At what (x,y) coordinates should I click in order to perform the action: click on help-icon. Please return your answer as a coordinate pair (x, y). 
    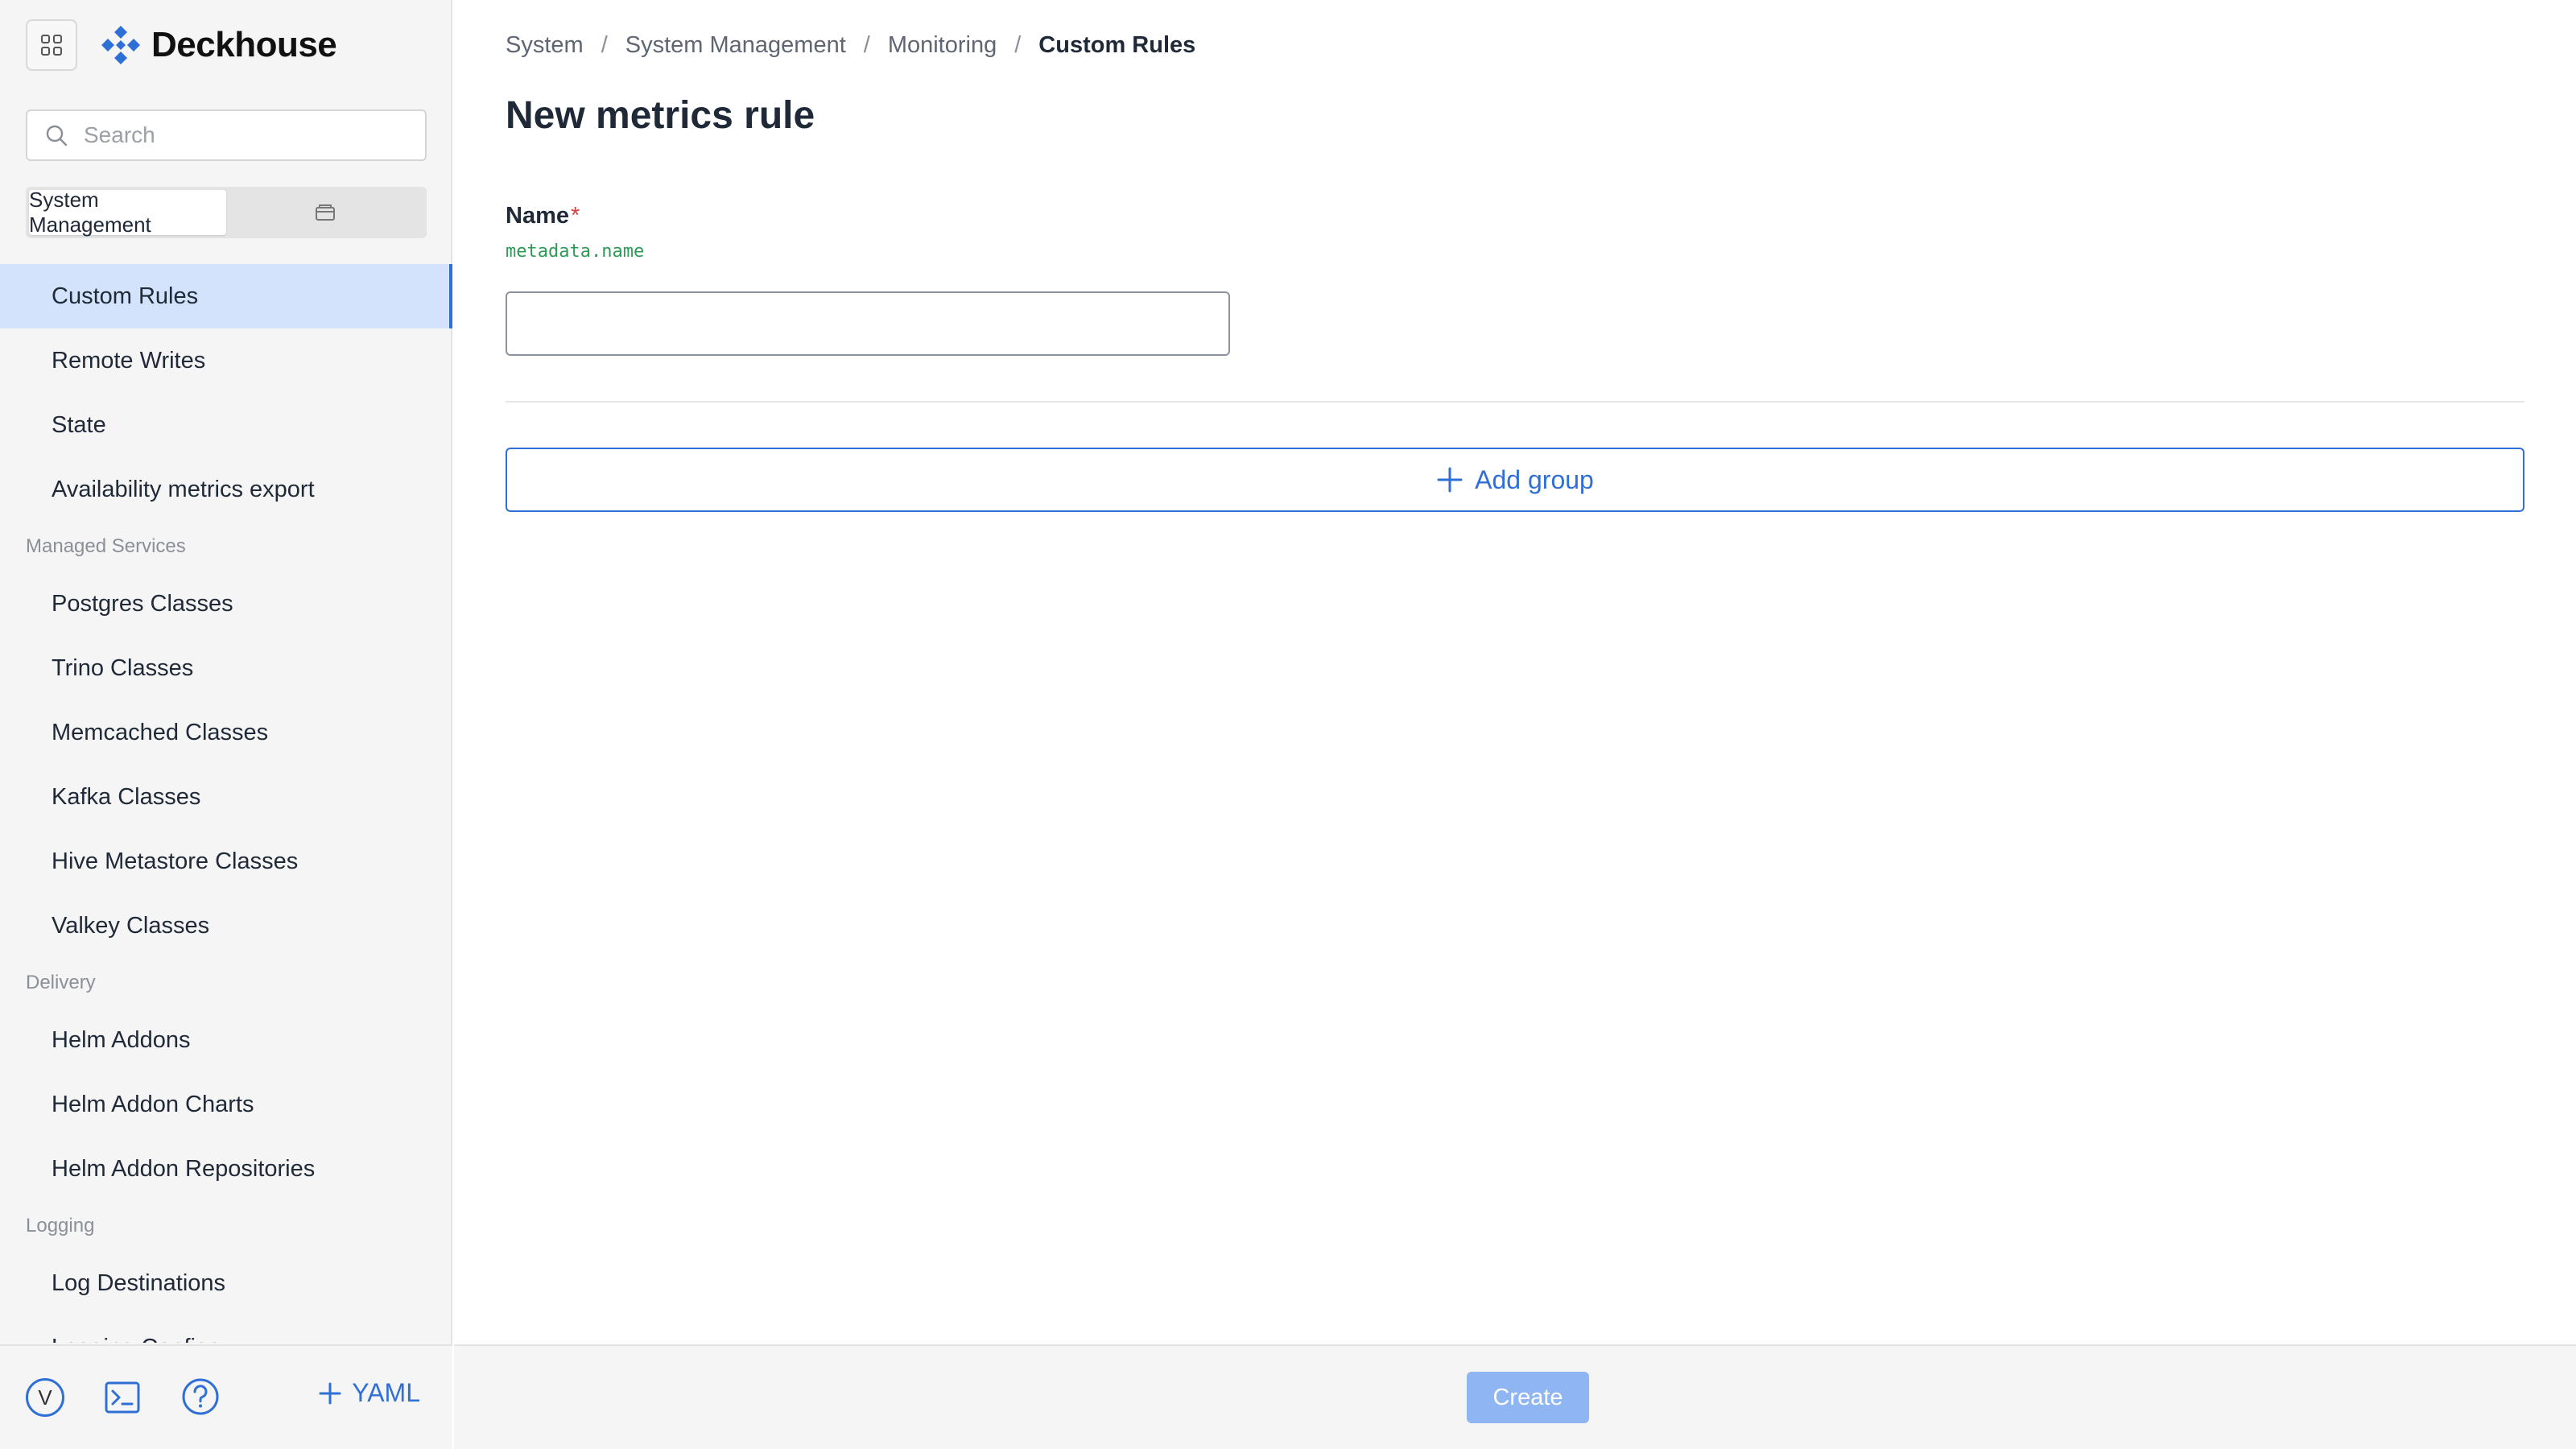
    Looking at the image, I should click on (200, 1397).